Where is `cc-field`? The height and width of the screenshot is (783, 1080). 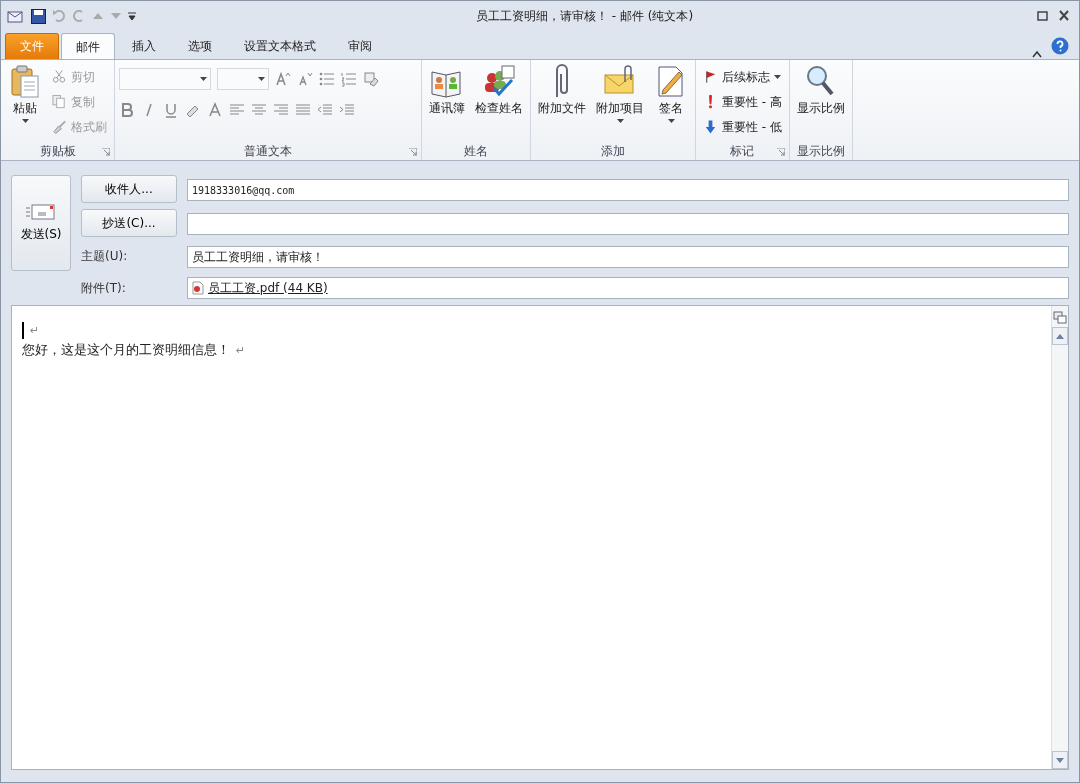
cc-field is located at coordinates (628, 224).